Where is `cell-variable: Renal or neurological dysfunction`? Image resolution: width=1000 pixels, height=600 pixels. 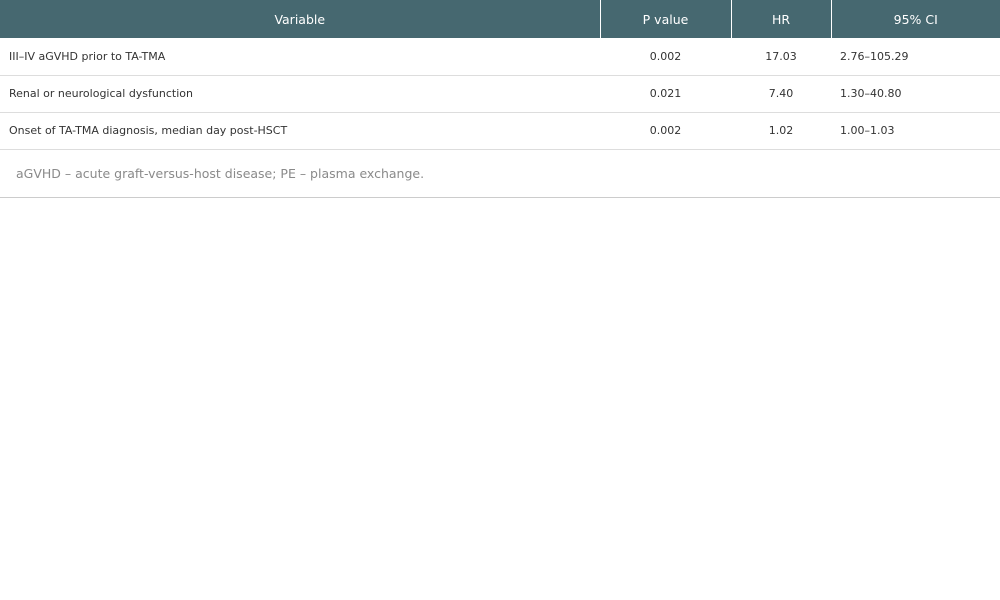 cell-variable: Renal or neurological dysfunction is located at coordinates (300, 94).